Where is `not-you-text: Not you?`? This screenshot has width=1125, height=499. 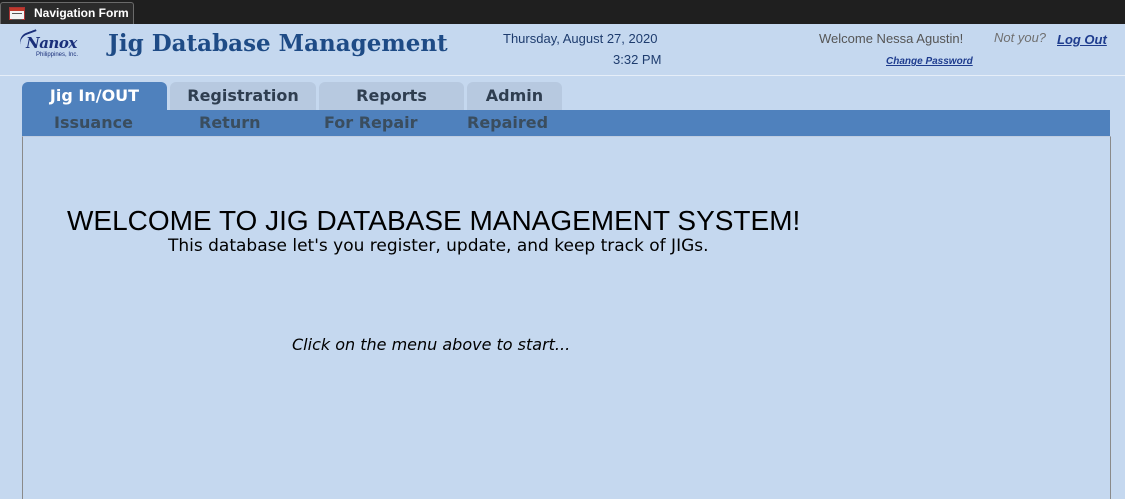
not-you-text: Not you? is located at coordinates (1020, 37).